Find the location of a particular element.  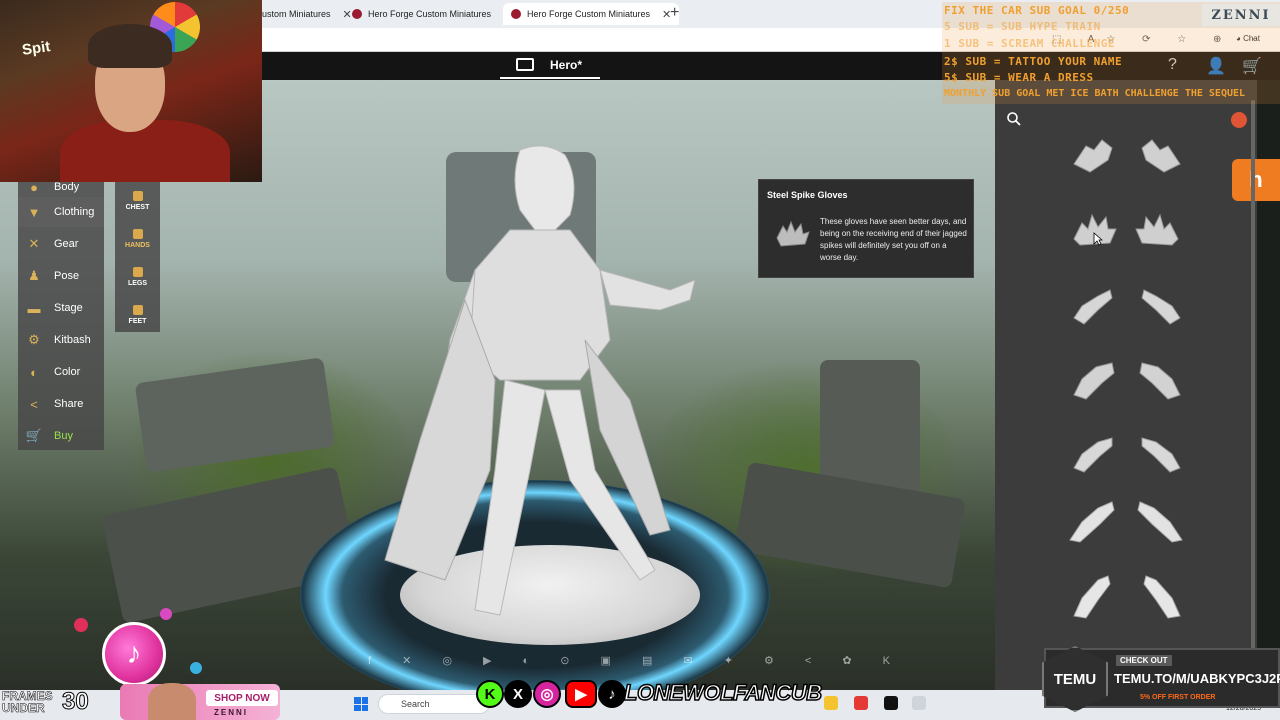

nav-item-gear: ✕ Gear is located at coordinates (61, 244).